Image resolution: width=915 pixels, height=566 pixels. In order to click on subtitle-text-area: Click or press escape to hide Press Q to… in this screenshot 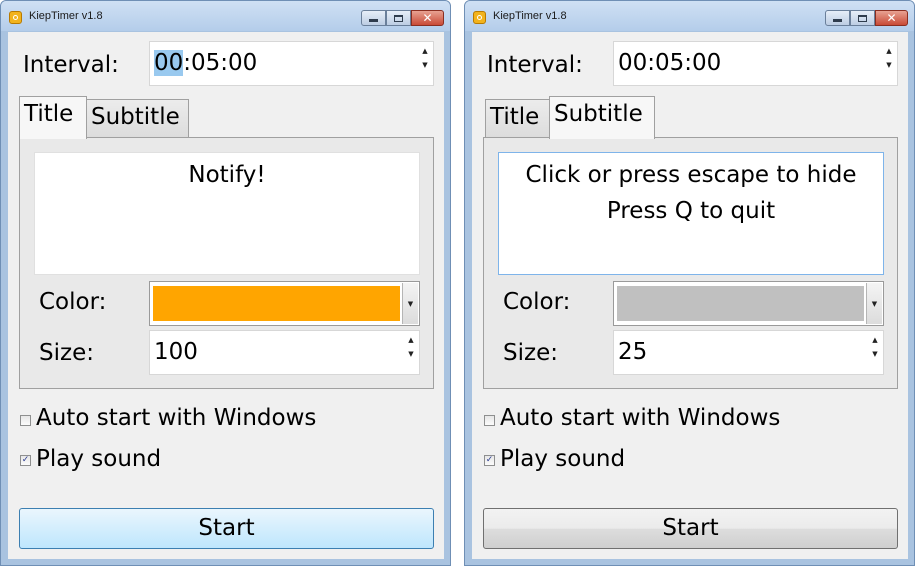, I will do `click(691, 213)`.